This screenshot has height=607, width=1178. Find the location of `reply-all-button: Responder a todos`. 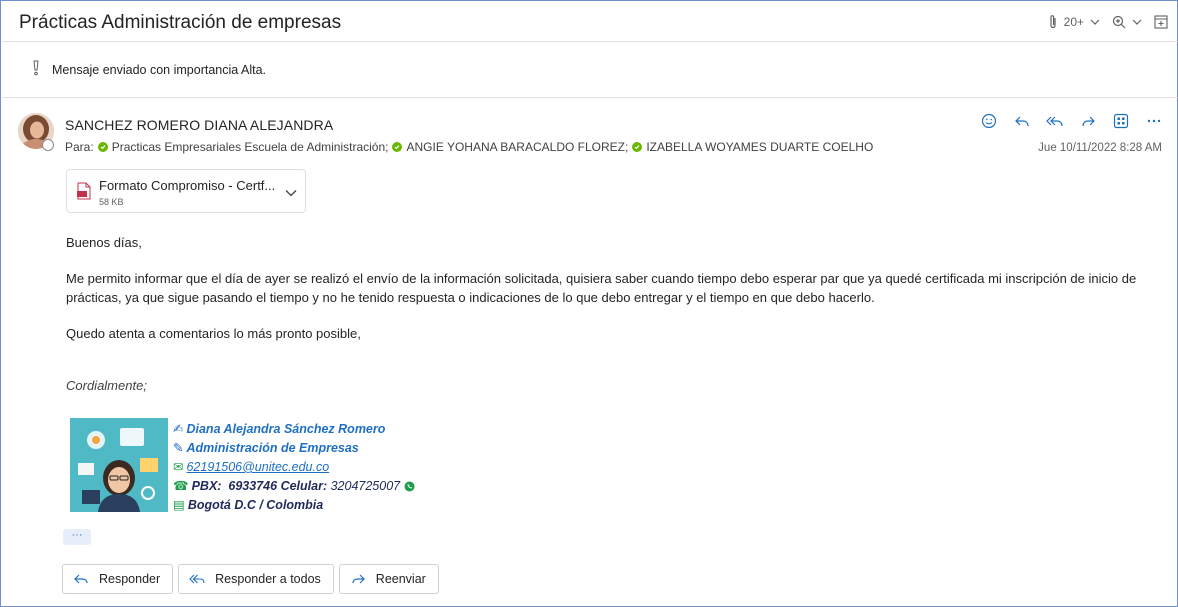

reply-all-button: Responder a todos is located at coordinates (256, 579).